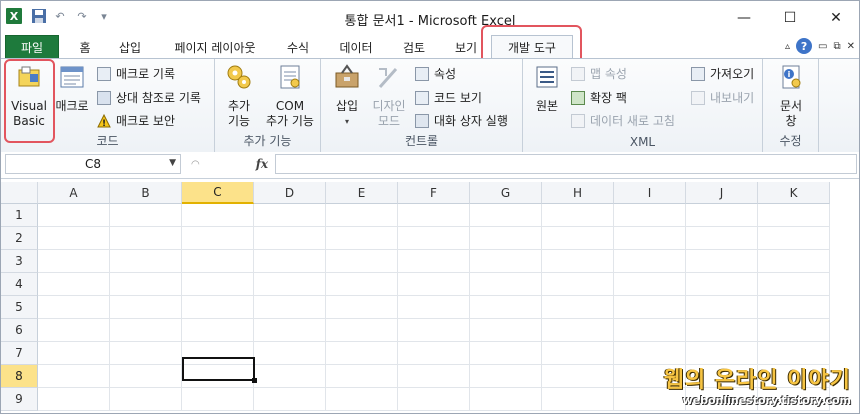 This screenshot has width=860, height=414. What do you see at coordinates (85, 47) in the screenshot?
I see `tab-home: 홈` at bounding box center [85, 47].